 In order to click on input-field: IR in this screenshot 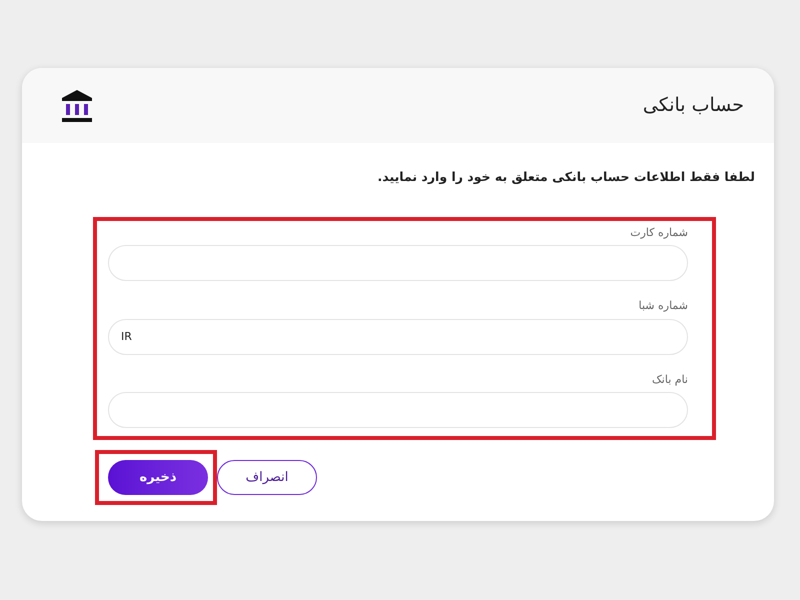, I will do `click(398, 336)`.